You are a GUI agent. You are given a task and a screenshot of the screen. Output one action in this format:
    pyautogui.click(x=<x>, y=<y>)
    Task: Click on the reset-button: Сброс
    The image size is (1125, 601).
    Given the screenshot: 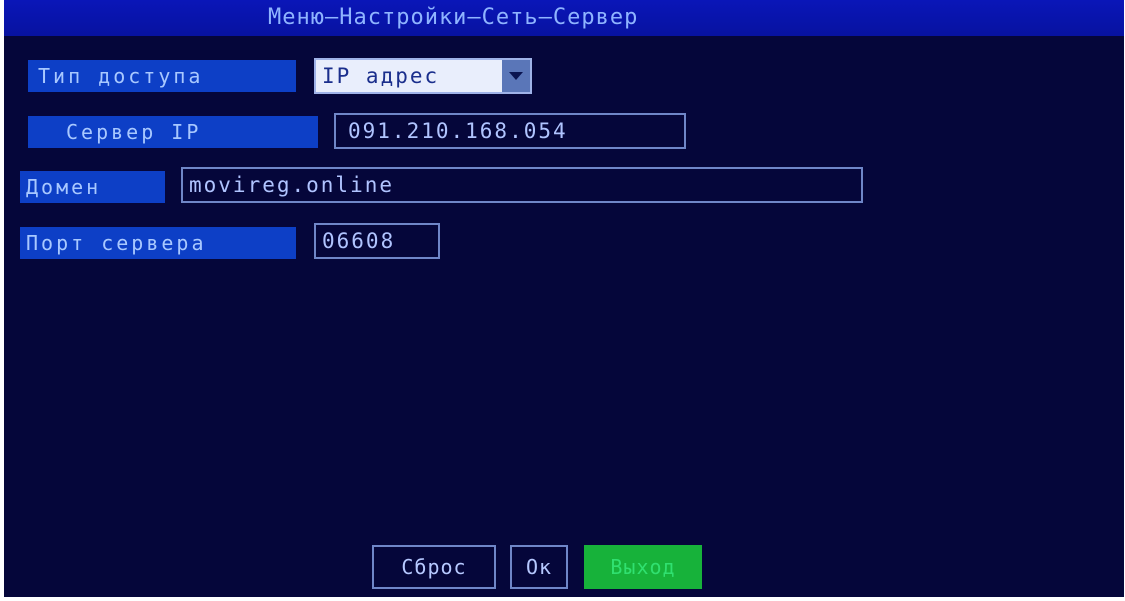 What is the action you would take?
    pyautogui.click(x=434, y=567)
    